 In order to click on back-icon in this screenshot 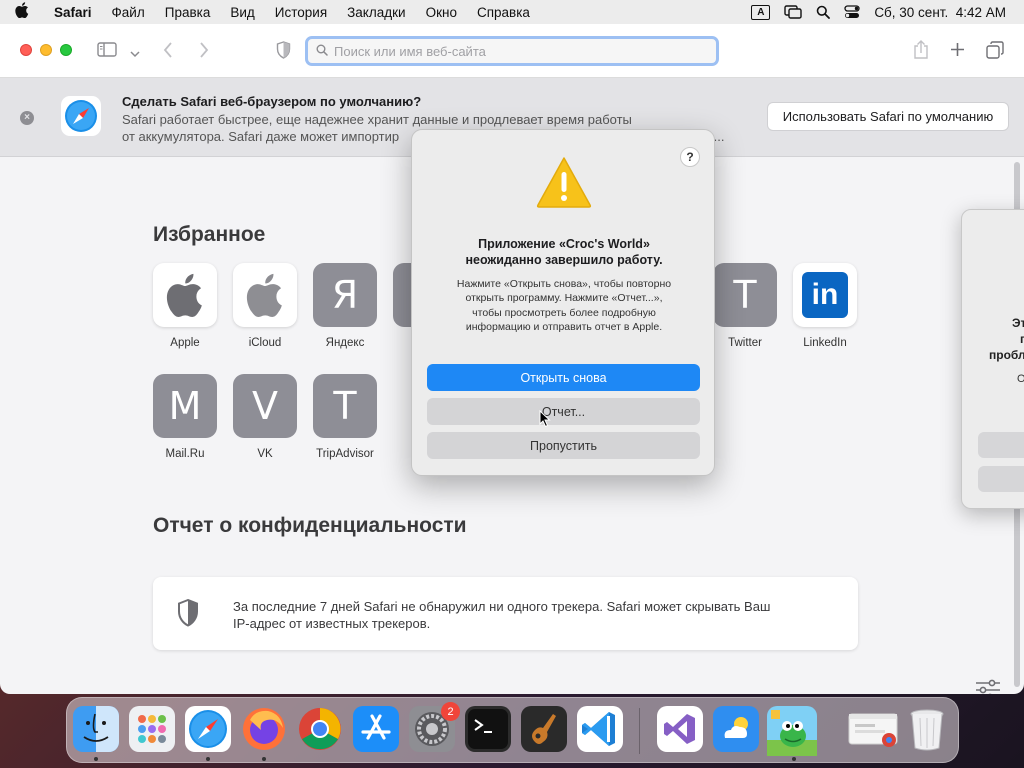, I will do `click(168, 51)`.